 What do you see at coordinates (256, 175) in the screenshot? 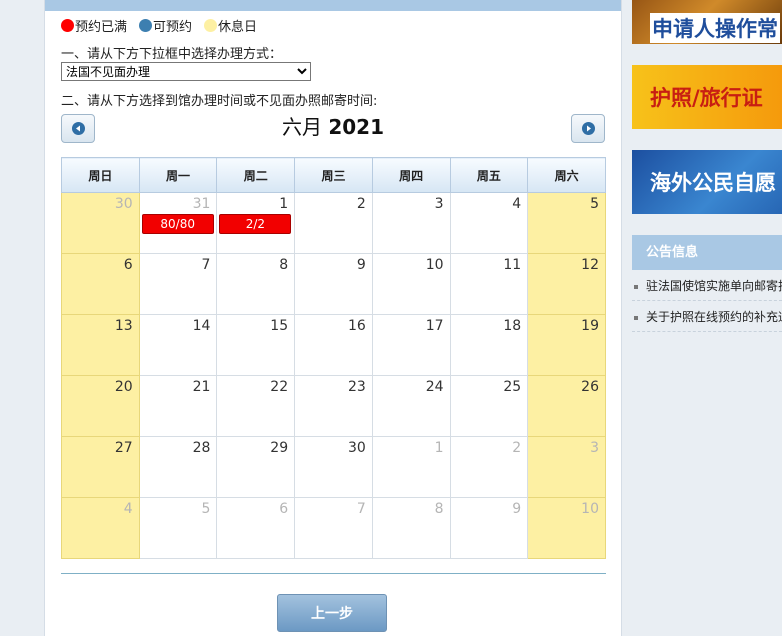
I see `weekday-header: 周二` at bounding box center [256, 175].